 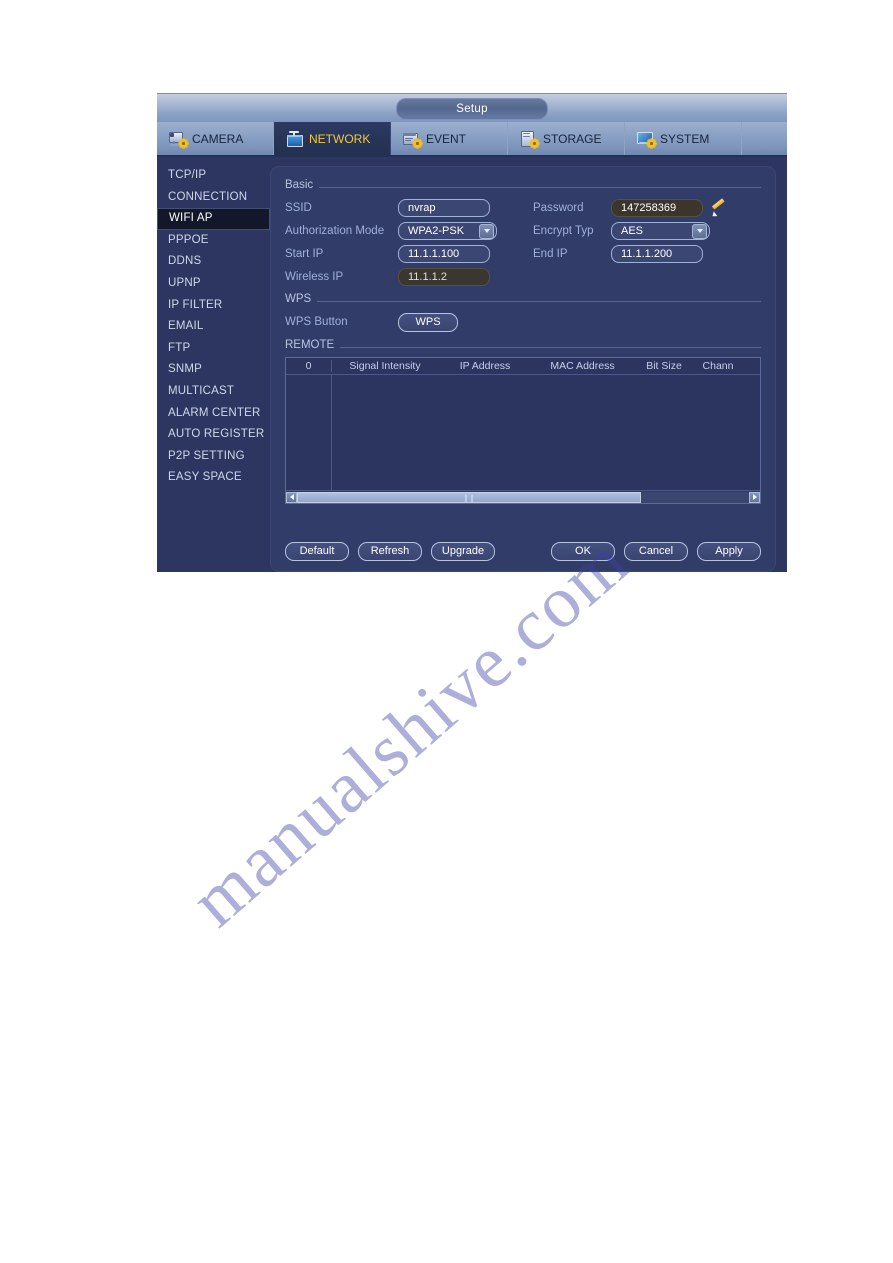 I want to click on window-titlebar: Setup, so click(x=472, y=107).